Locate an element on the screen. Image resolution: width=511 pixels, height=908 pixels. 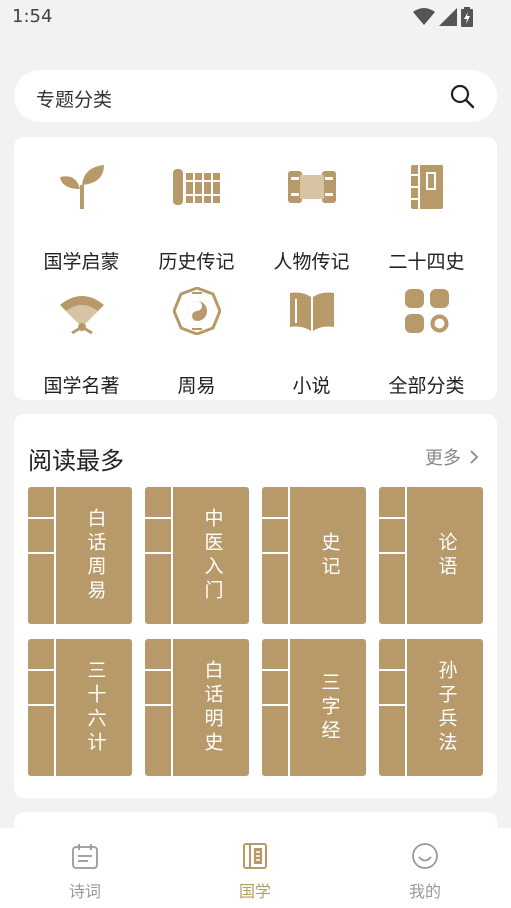
book-item: 史记 is located at coordinates (314, 555).